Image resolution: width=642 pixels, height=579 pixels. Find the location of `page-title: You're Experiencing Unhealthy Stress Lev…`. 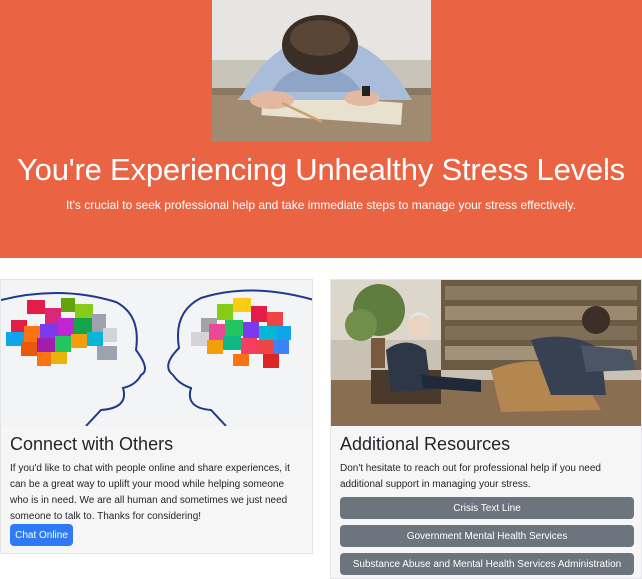

page-title: You're Experiencing Unhealthy Stress Lev… is located at coordinates (321, 169).